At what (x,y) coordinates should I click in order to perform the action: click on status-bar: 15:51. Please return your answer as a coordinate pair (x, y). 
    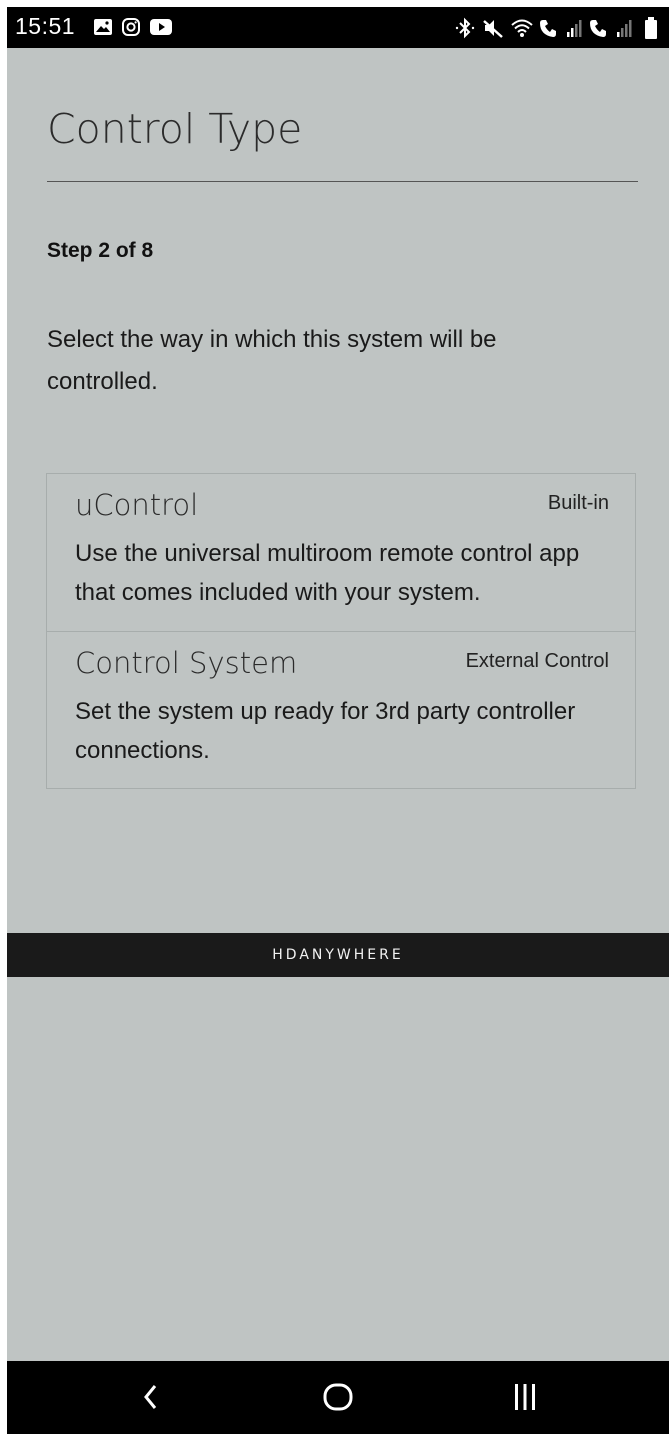
    Looking at the image, I should click on (338, 27).